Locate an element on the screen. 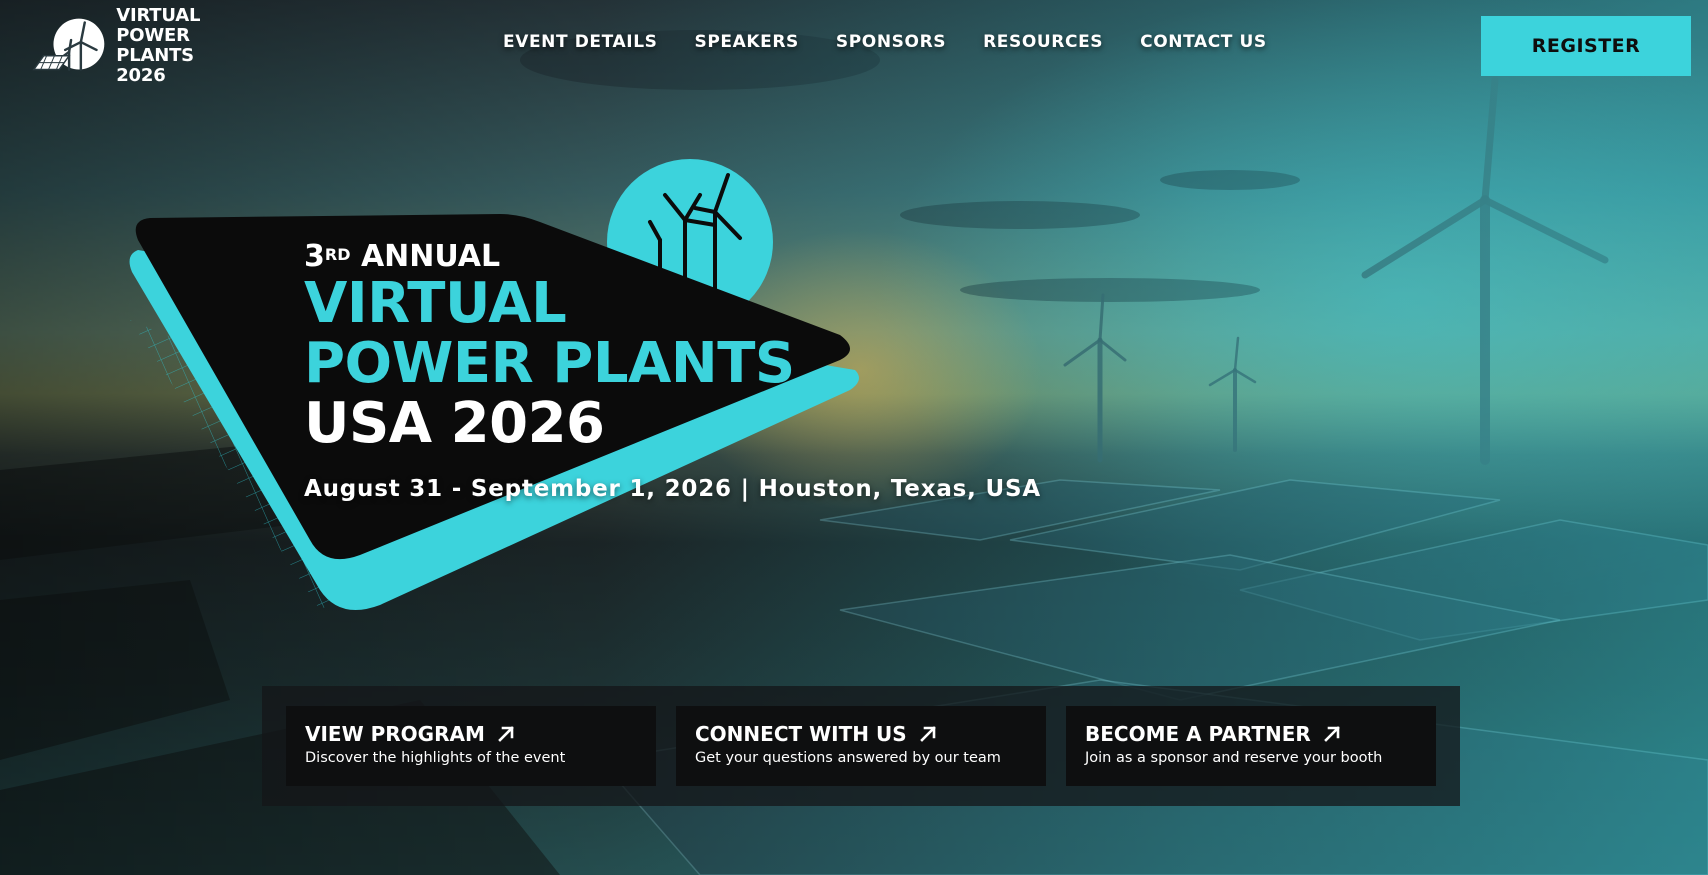  hero-title-block: 3RD ANNUAL VIRTUAL POWER PLANTS USA 2026 is located at coordinates (549, 347).